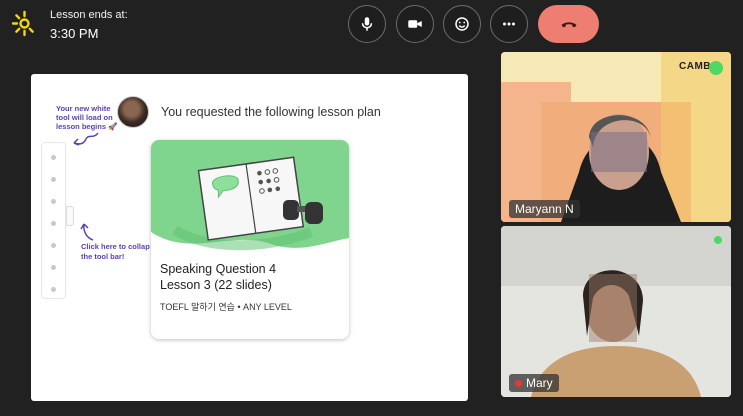 This screenshot has height=416, width=743. What do you see at coordinates (271, 112) in the screenshot?
I see `lesson-plan-heading: You requested the following lesson plan` at bounding box center [271, 112].